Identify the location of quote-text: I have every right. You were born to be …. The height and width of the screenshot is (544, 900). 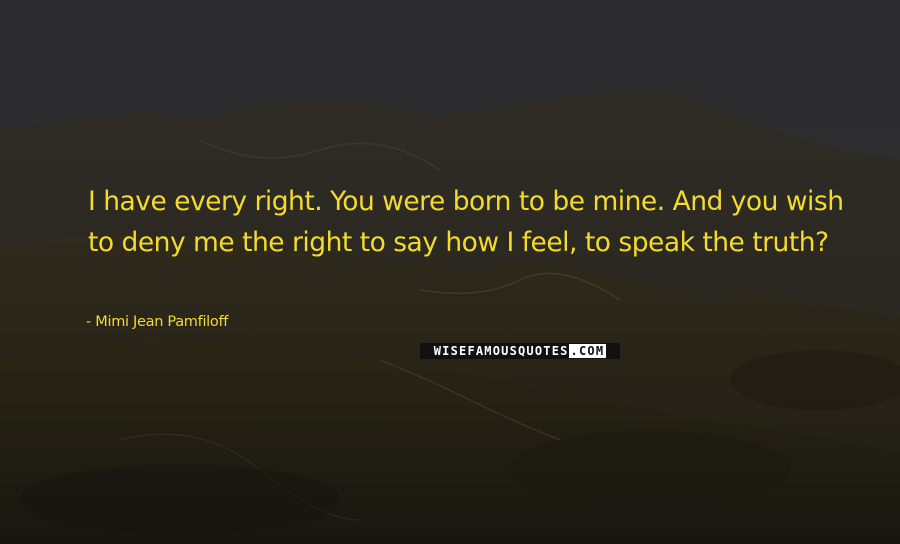
(466, 222).